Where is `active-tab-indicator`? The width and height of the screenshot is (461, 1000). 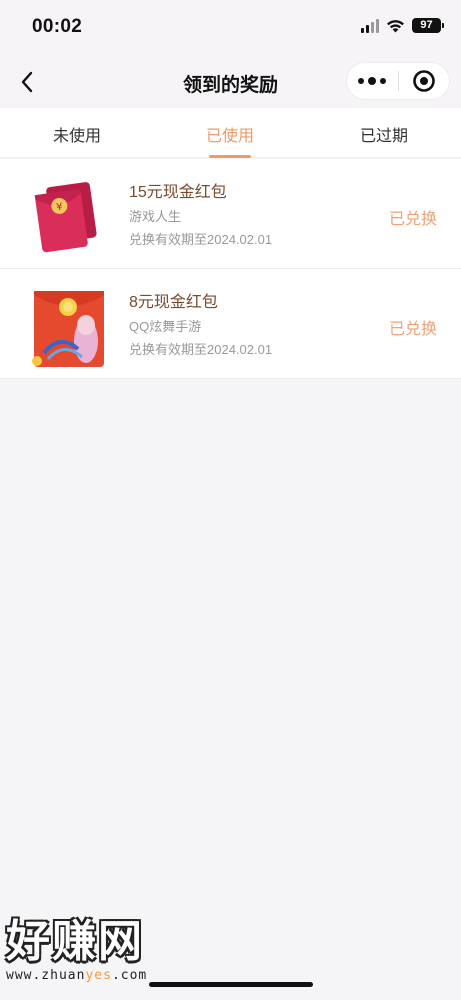 active-tab-indicator is located at coordinates (230, 156).